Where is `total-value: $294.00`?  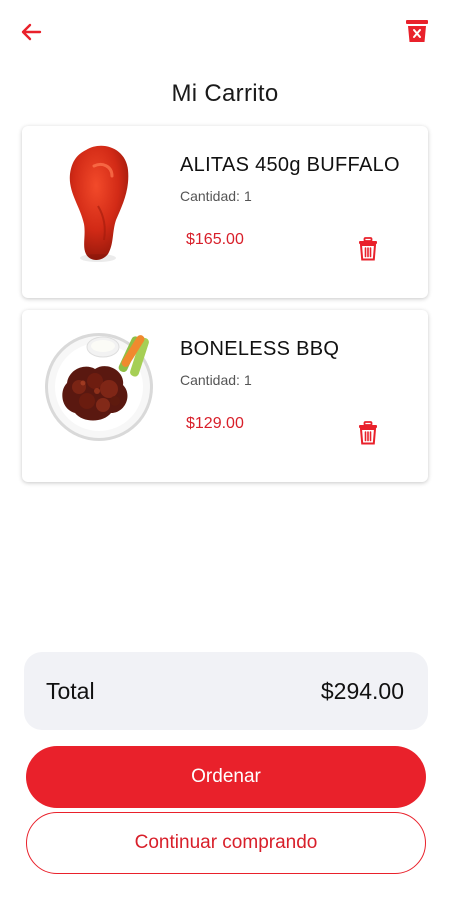 total-value: $294.00 is located at coordinates (362, 691).